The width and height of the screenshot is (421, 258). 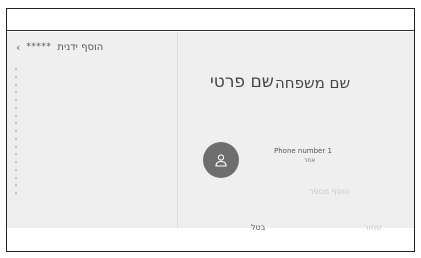 I want to click on person-icon, so click(x=221, y=160).